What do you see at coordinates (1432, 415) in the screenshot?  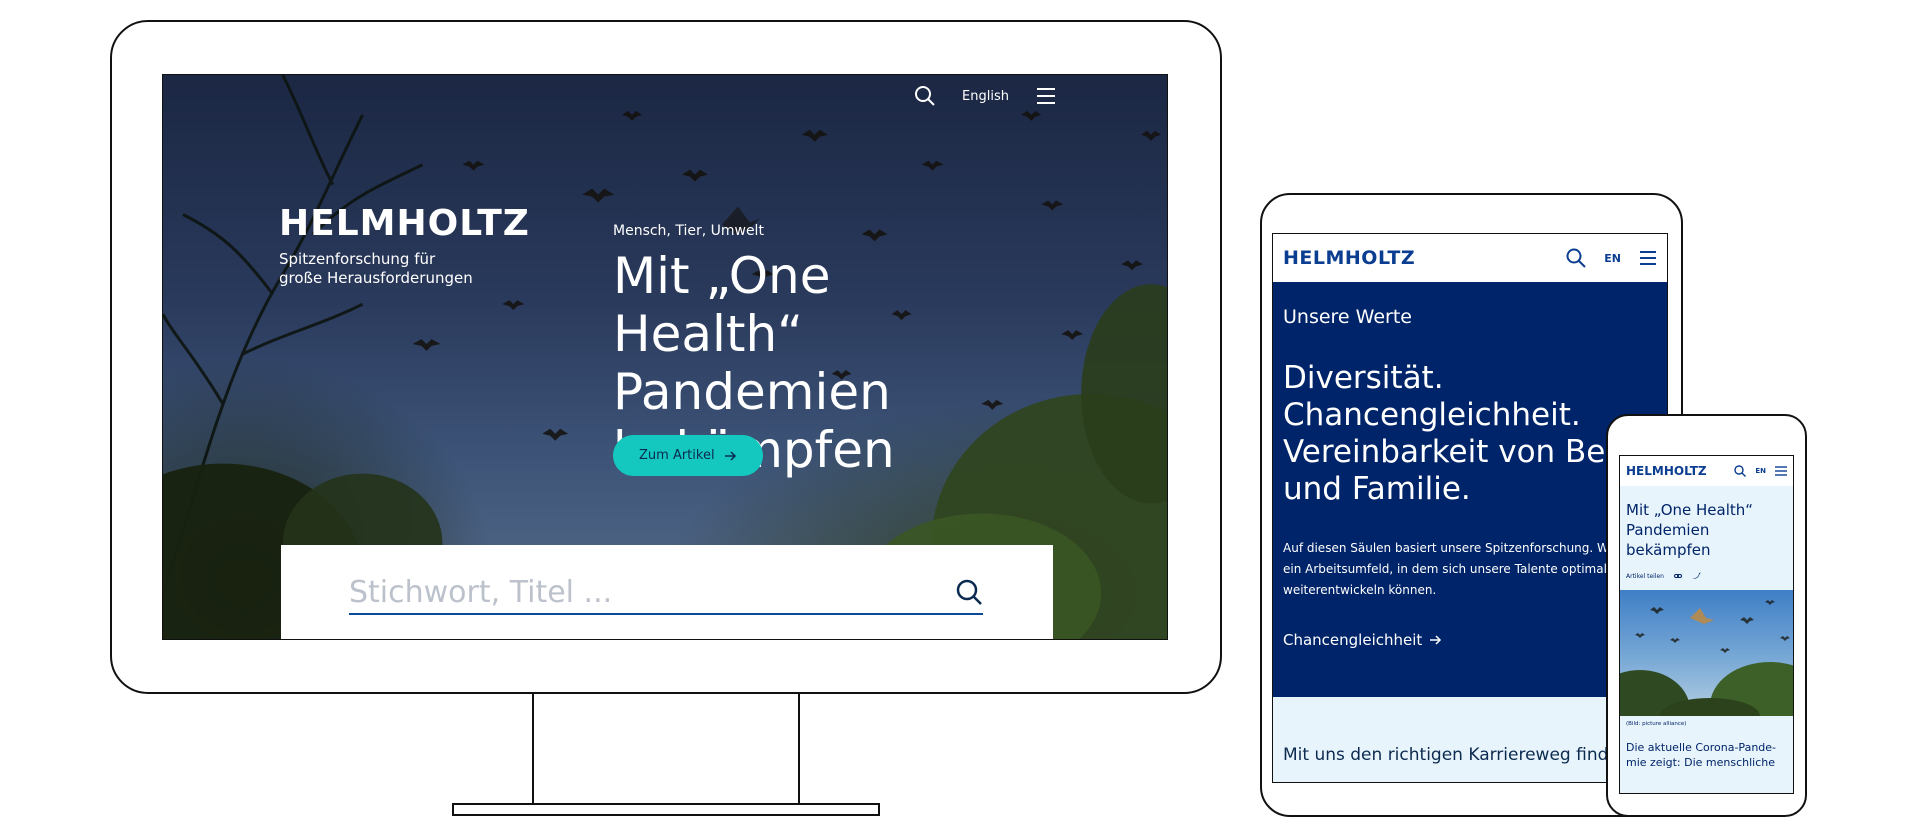 I see `values-title-line-2: Chancengleichheit.` at bounding box center [1432, 415].